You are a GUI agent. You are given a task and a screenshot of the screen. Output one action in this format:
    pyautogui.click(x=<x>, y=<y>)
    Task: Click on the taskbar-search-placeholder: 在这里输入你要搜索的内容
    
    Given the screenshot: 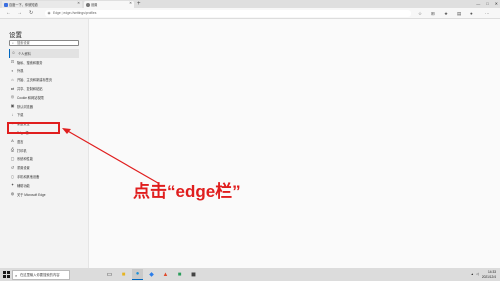 What is the action you would take?
    pyautogui.click(x=40, y=274)
    